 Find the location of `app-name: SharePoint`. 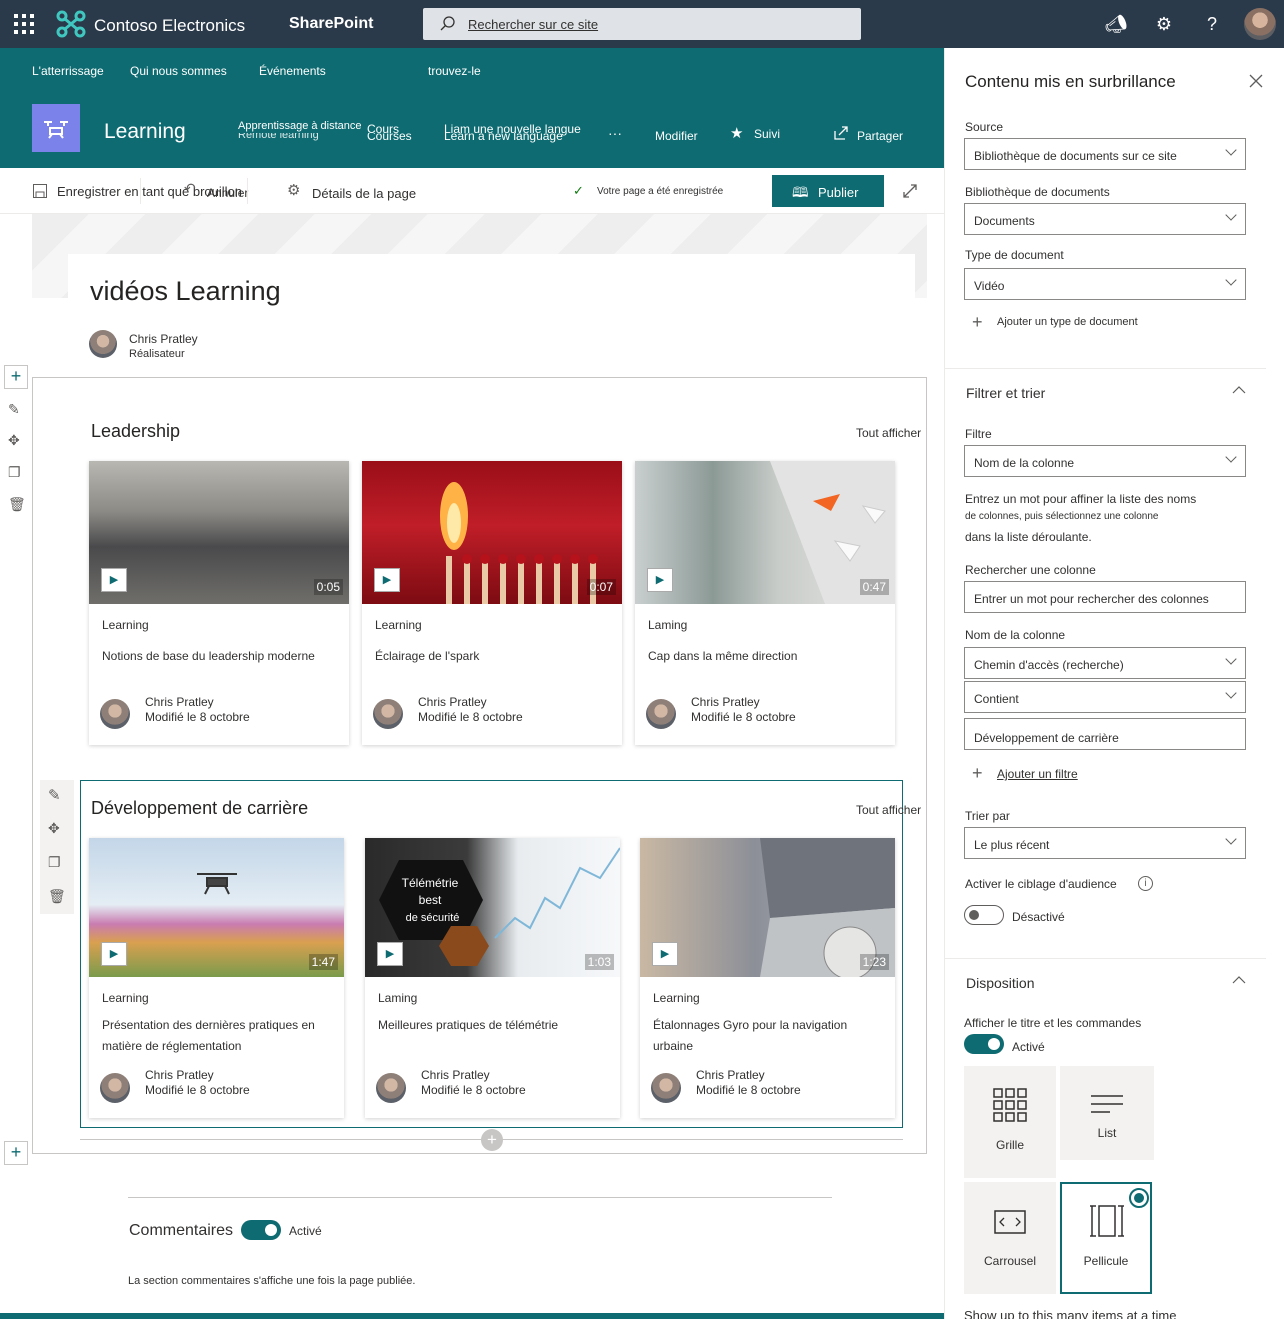

app-name: SharePoint is located at coordinates (331, 24).